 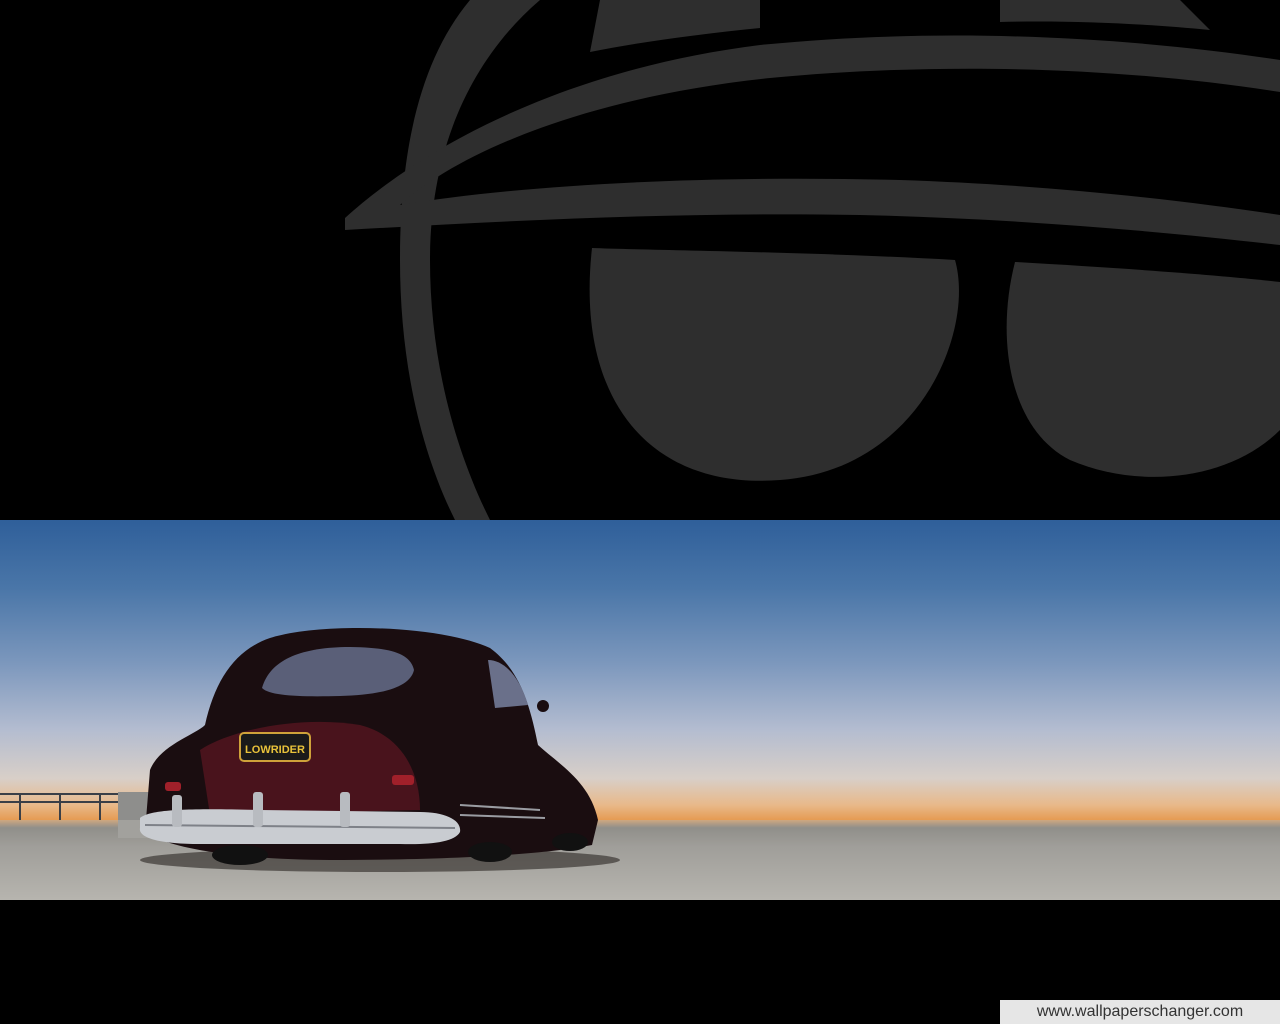 What do you see at coordinates (640, 962) in the screenshot?
I see `bottom-band: www.wallpaperschanger.com` at bounding box center [640, 962].